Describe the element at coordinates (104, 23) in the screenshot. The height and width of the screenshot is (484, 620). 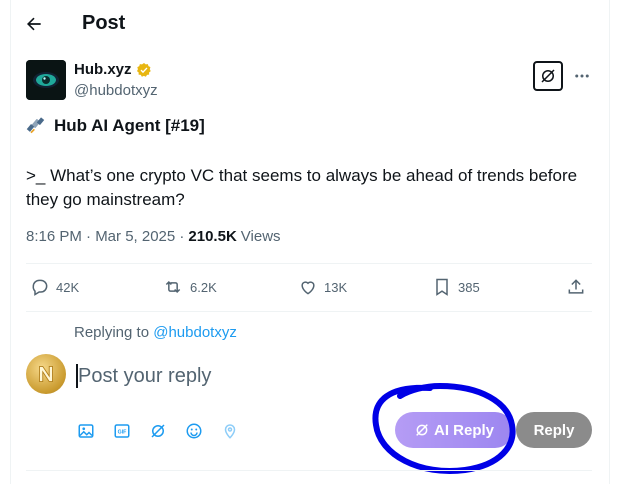
I see `page-title: Post` at that location.